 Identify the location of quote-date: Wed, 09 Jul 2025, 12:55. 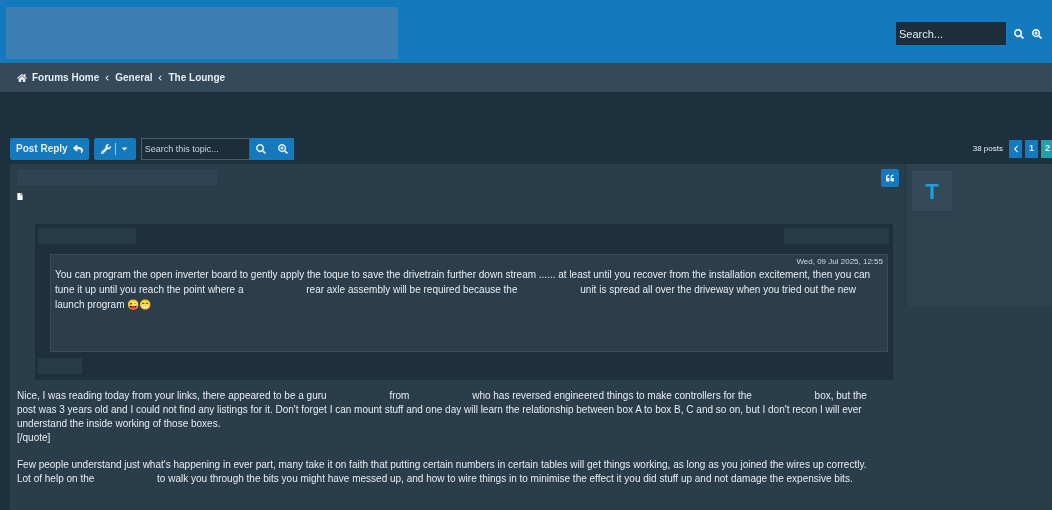
(839, 262).